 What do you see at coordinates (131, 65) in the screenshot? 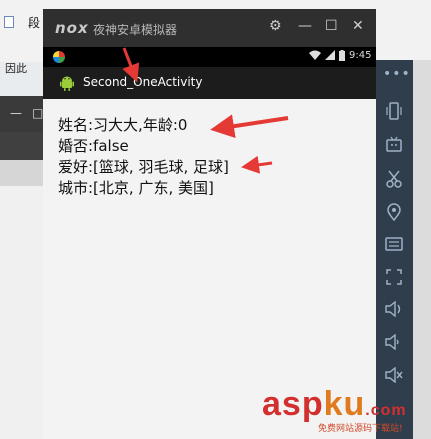
I see `arrow-to-title` at bounding box center [131, 65].